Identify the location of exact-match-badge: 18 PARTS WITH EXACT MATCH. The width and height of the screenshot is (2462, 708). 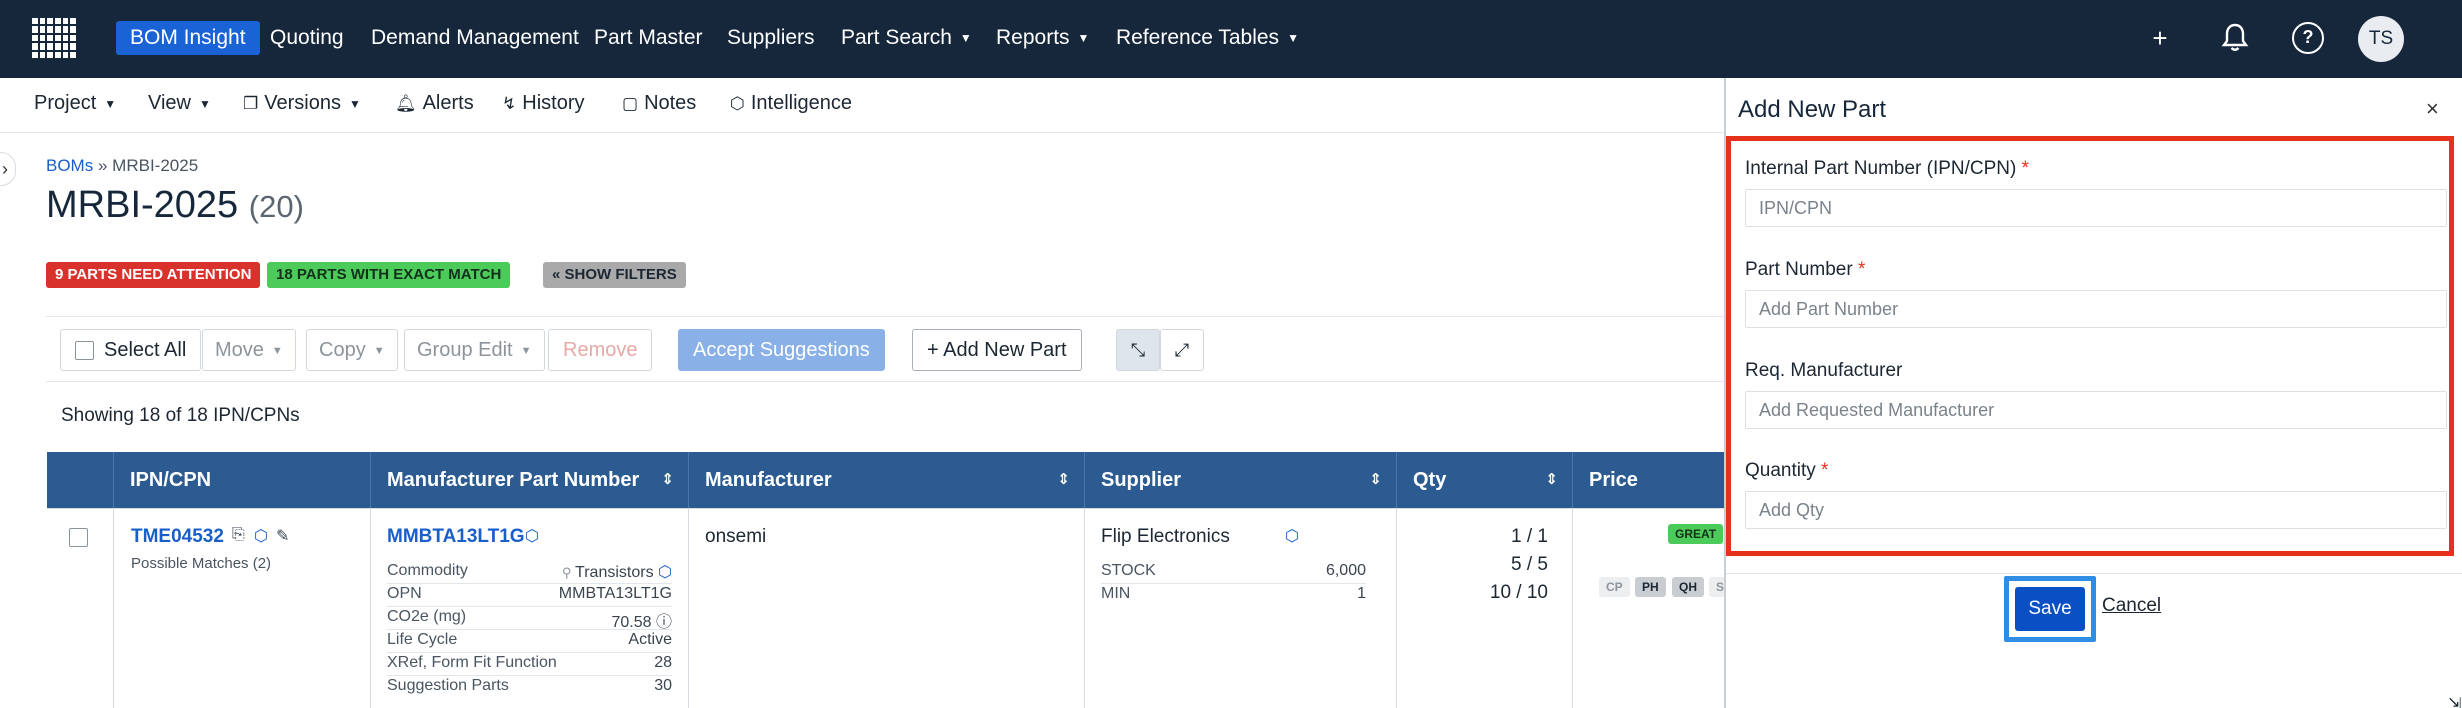
(389, 275).